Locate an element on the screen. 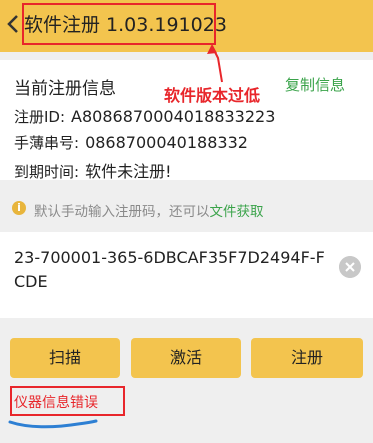 The image size is (373, 443). info-heading: 当前注册信息 is located at coordinates (65, 89).